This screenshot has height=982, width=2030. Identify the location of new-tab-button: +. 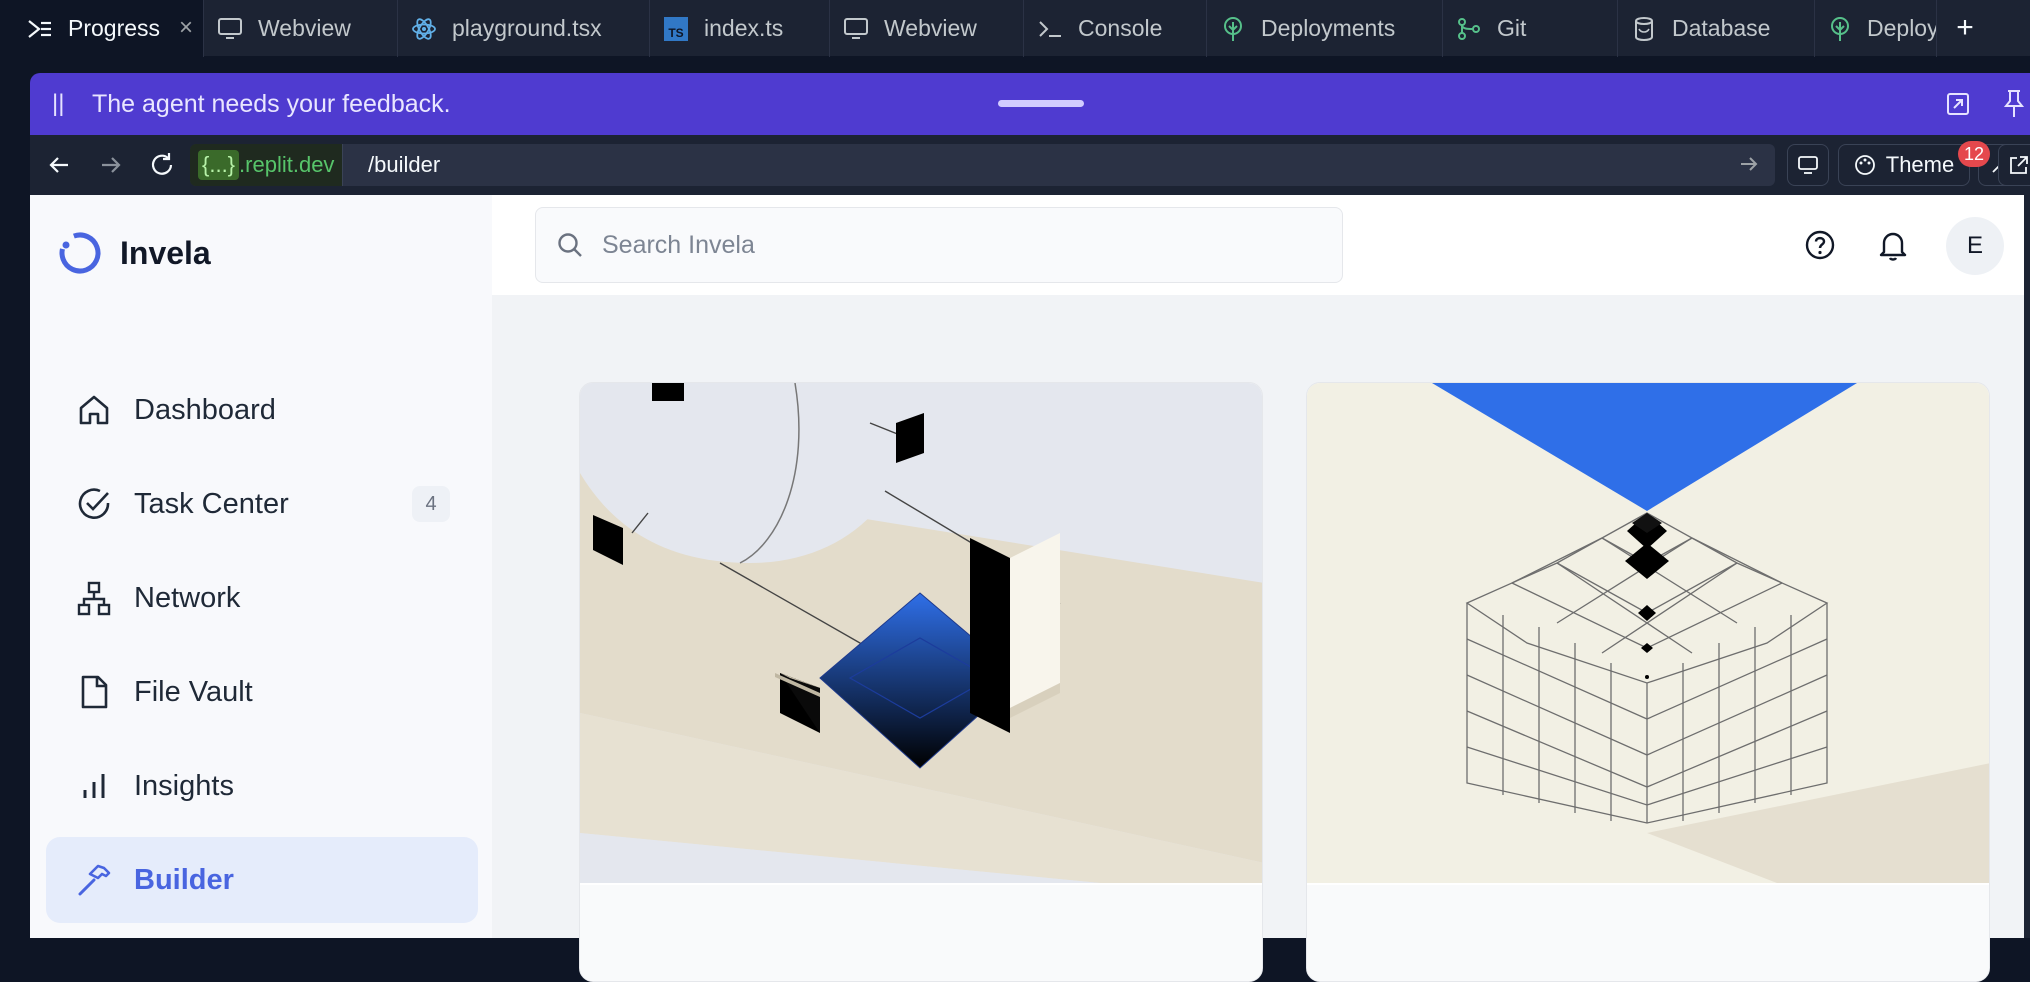
(1965, 28).